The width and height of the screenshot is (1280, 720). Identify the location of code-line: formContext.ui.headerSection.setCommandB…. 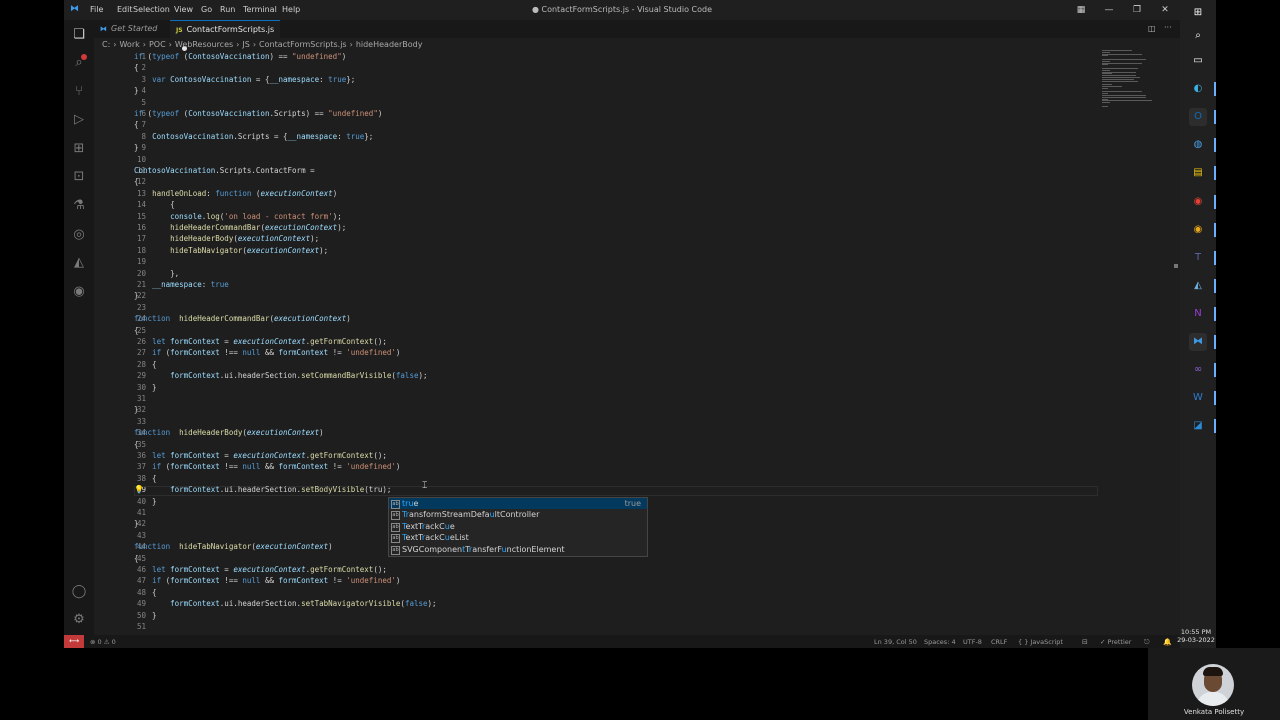
(280, 375).